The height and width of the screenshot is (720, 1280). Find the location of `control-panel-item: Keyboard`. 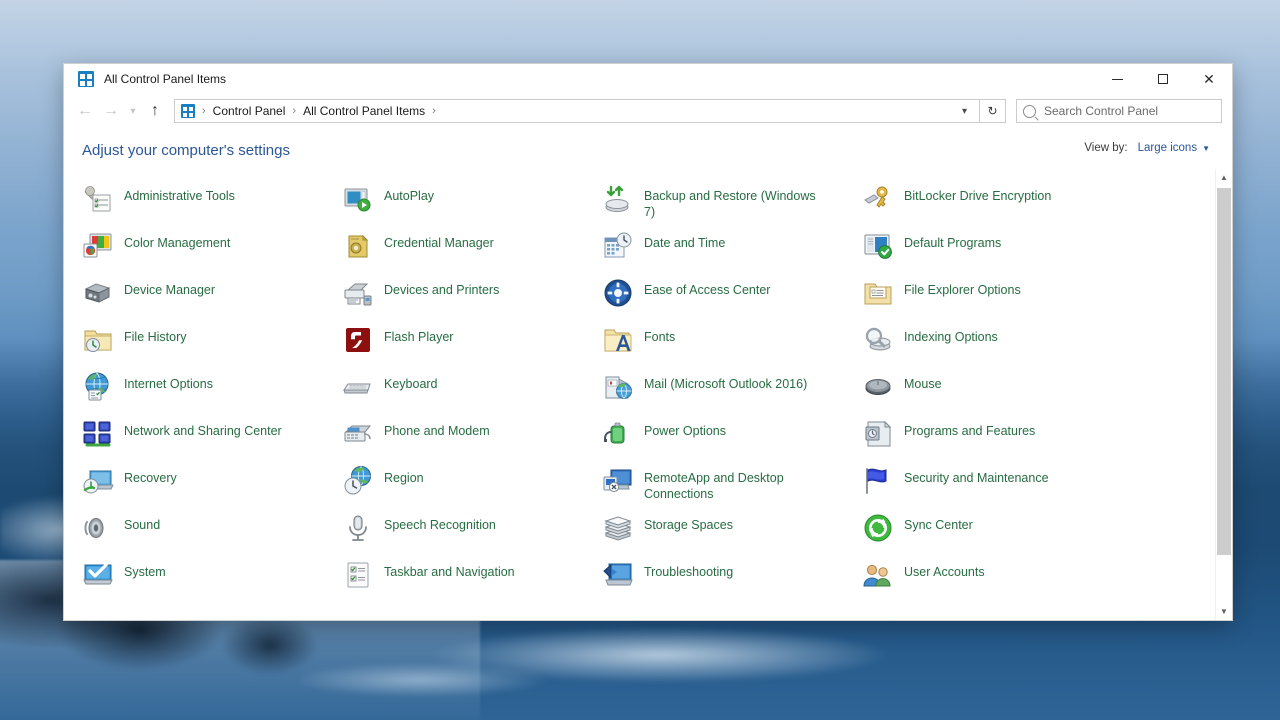

control-panel-item: Keyboard is located at coordinates (472, 394).